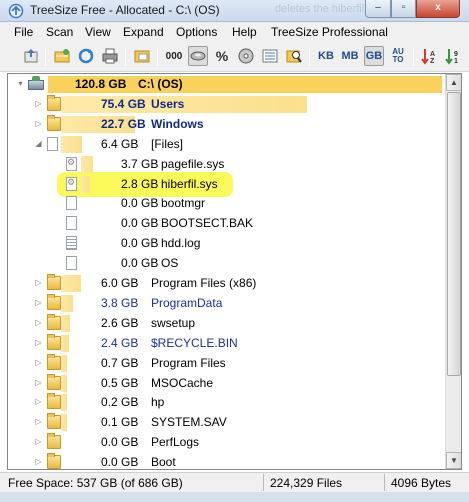 This screenshot has width=469, height=502. I want to click on tree-row: ◢ 6.4 GB [Files], so click(226, 144).